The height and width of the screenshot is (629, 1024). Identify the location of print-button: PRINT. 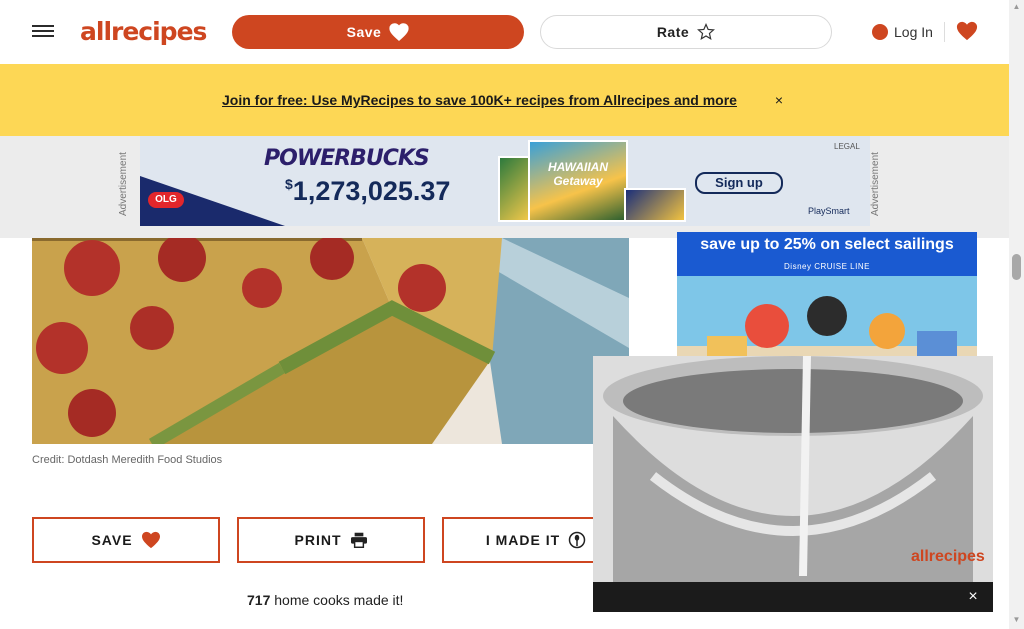
(331, 540).